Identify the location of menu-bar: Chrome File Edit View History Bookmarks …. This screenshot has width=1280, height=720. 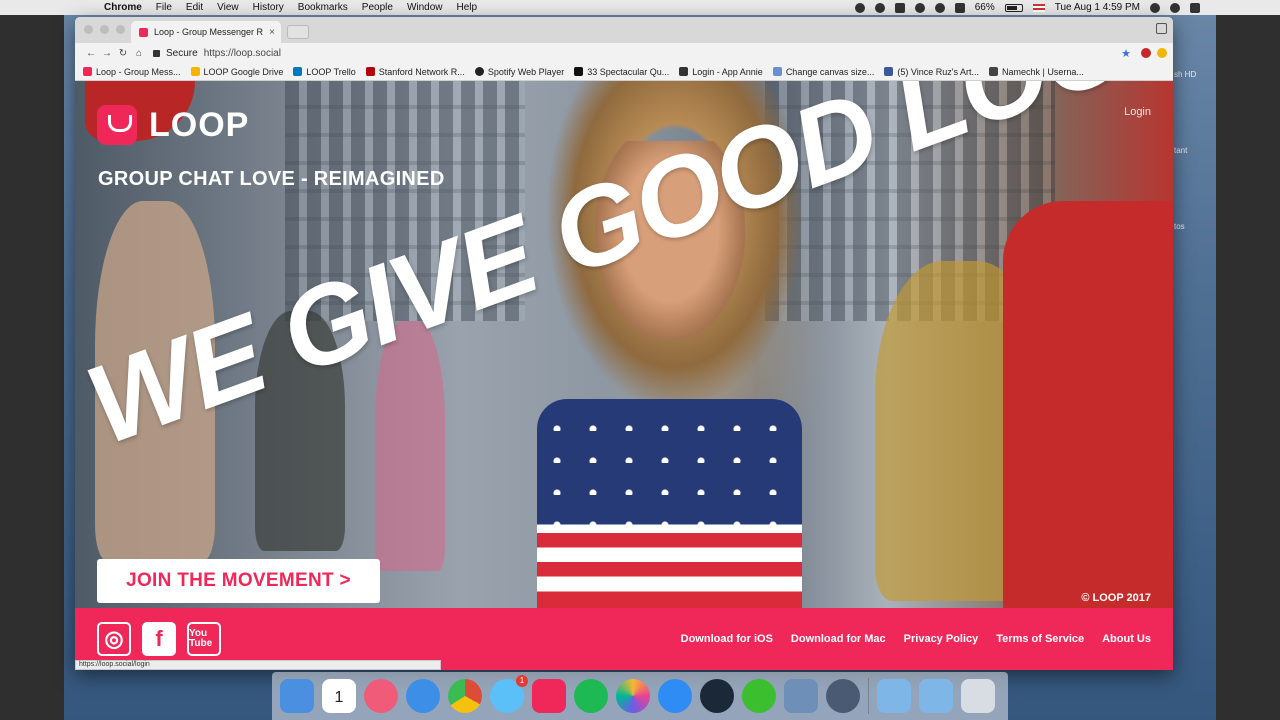
(640, 7).